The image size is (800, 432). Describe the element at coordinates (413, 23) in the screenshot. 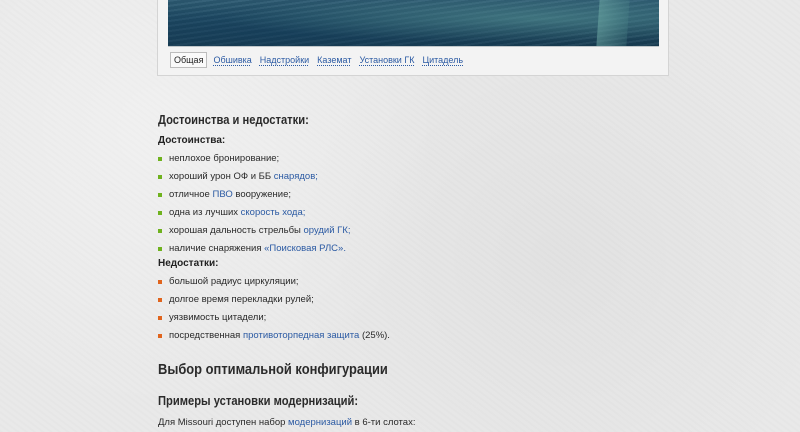

I see `ship-screenshot-image` at that location.